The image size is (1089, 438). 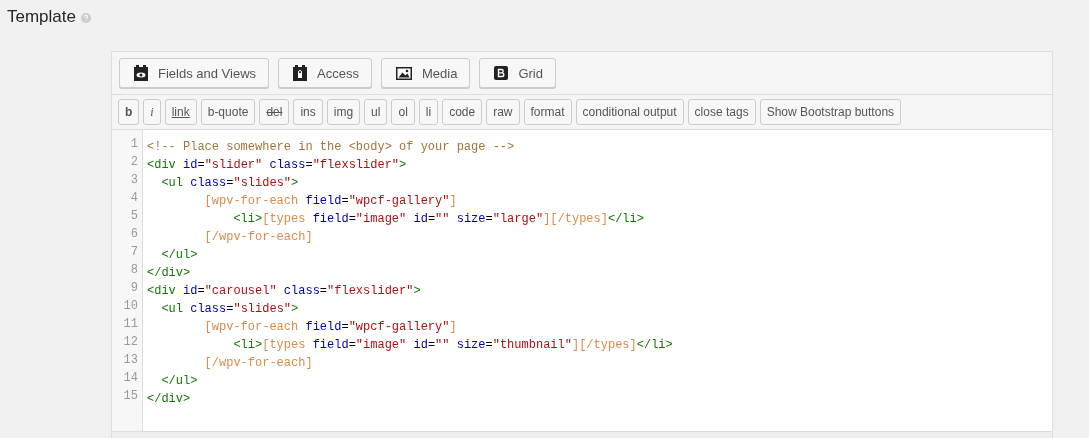 I want to click on quicktag-button: ul, so click(x=376, y=112).